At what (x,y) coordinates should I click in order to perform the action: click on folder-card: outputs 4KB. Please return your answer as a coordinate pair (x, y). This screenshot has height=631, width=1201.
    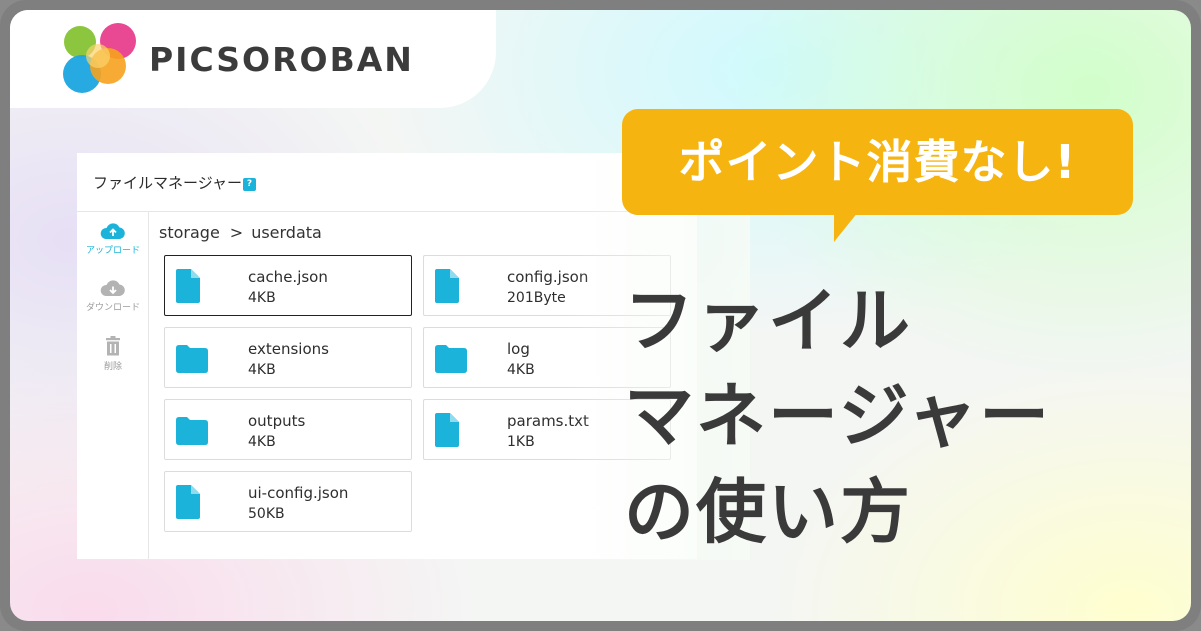
    Looking at the image, I should click on (288, 429).